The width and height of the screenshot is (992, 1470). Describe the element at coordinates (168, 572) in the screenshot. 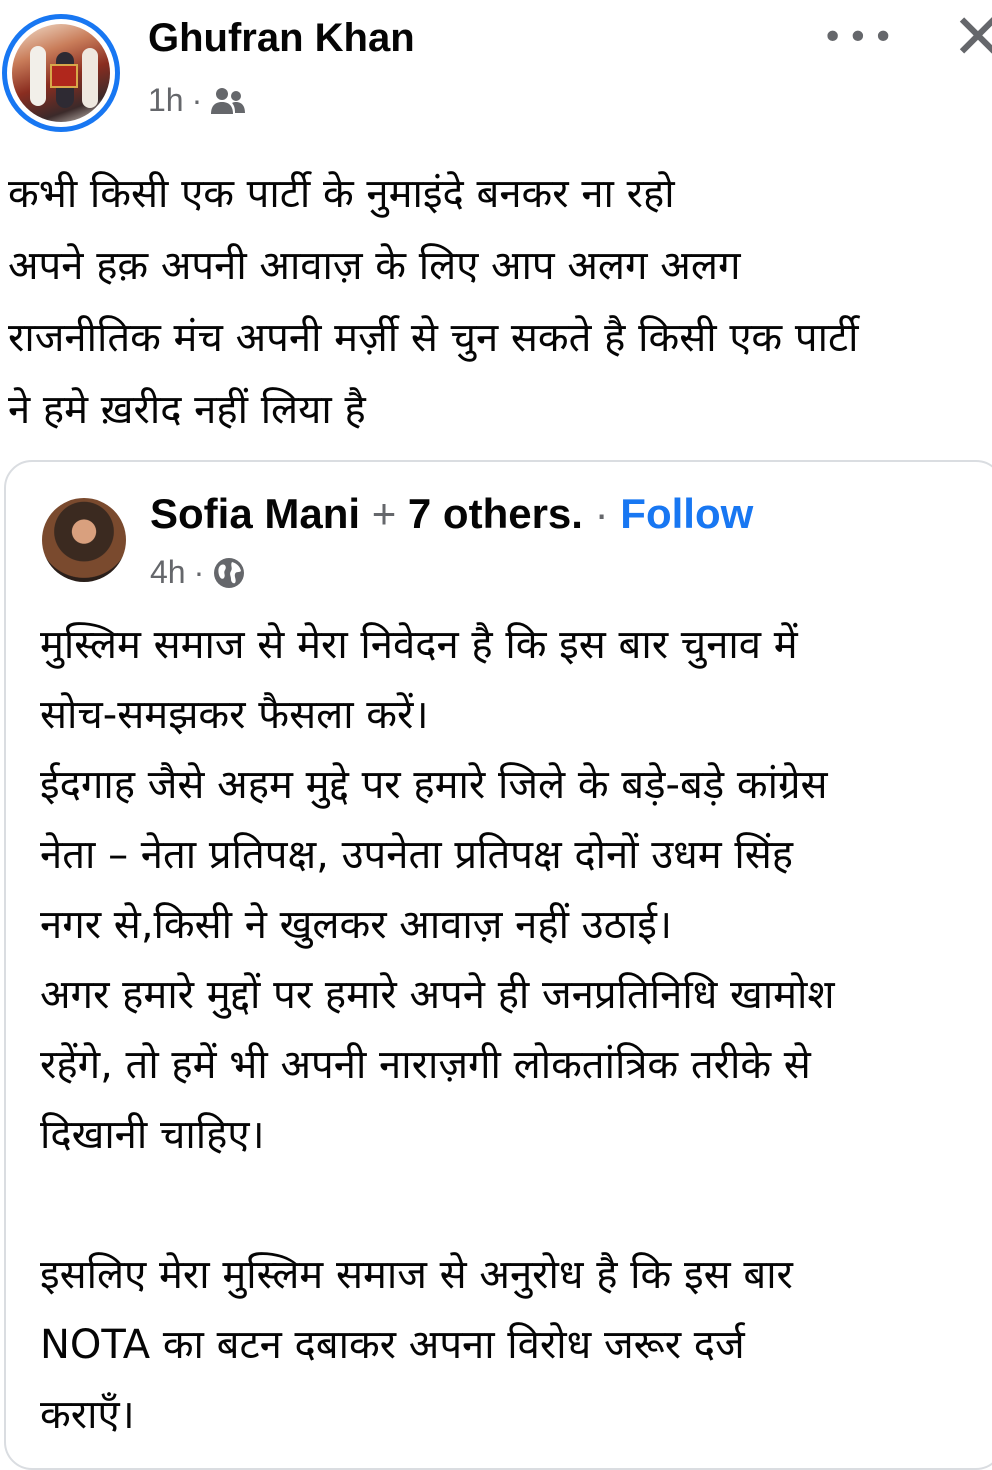

I see `shared-post-time: 4h` at that location.